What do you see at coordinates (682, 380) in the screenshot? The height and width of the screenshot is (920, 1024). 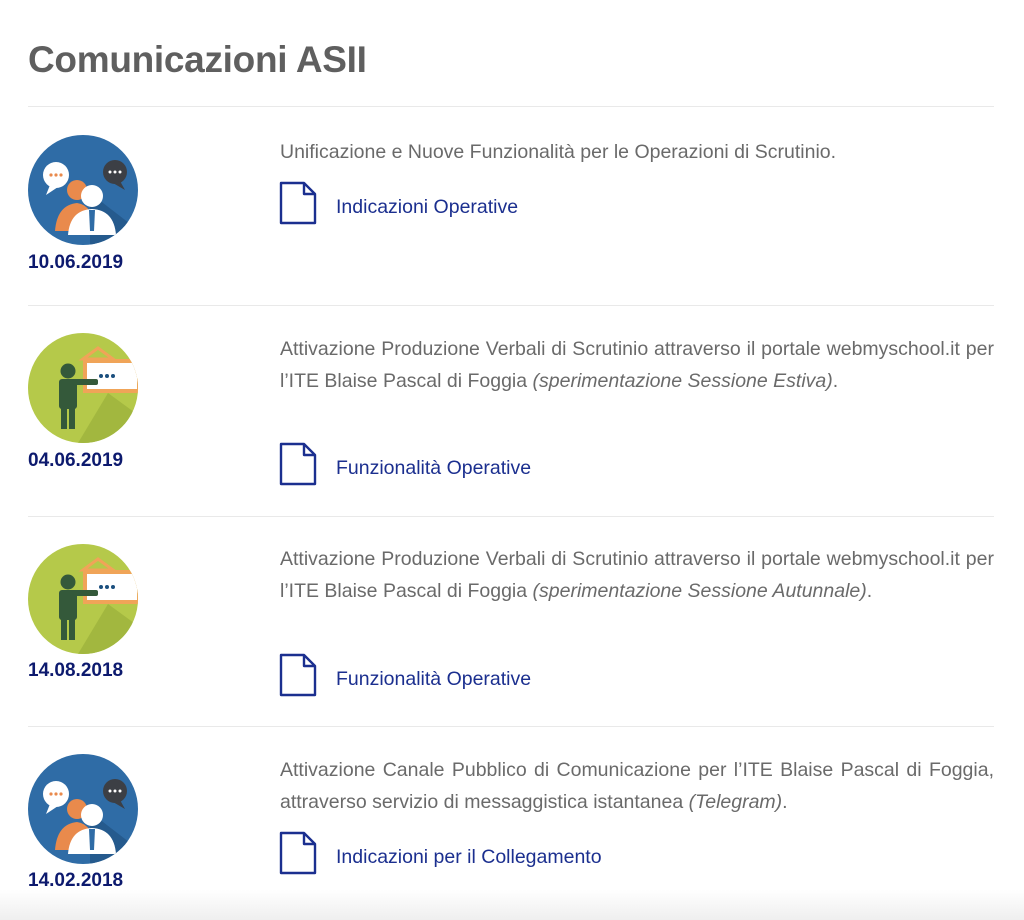 I see `entry-text-italic: (sperimentazione Sessione Estiva)` at bounding box center [682, 380].